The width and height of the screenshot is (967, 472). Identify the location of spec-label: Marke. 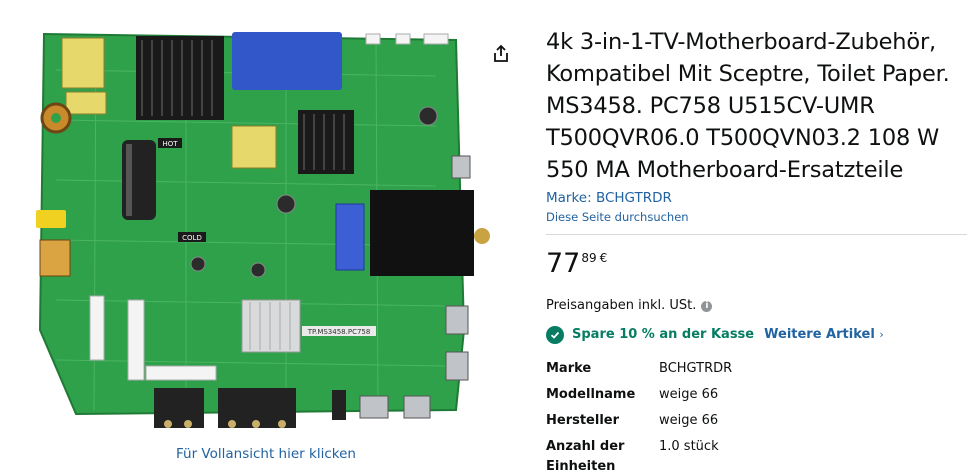
(569, 368).